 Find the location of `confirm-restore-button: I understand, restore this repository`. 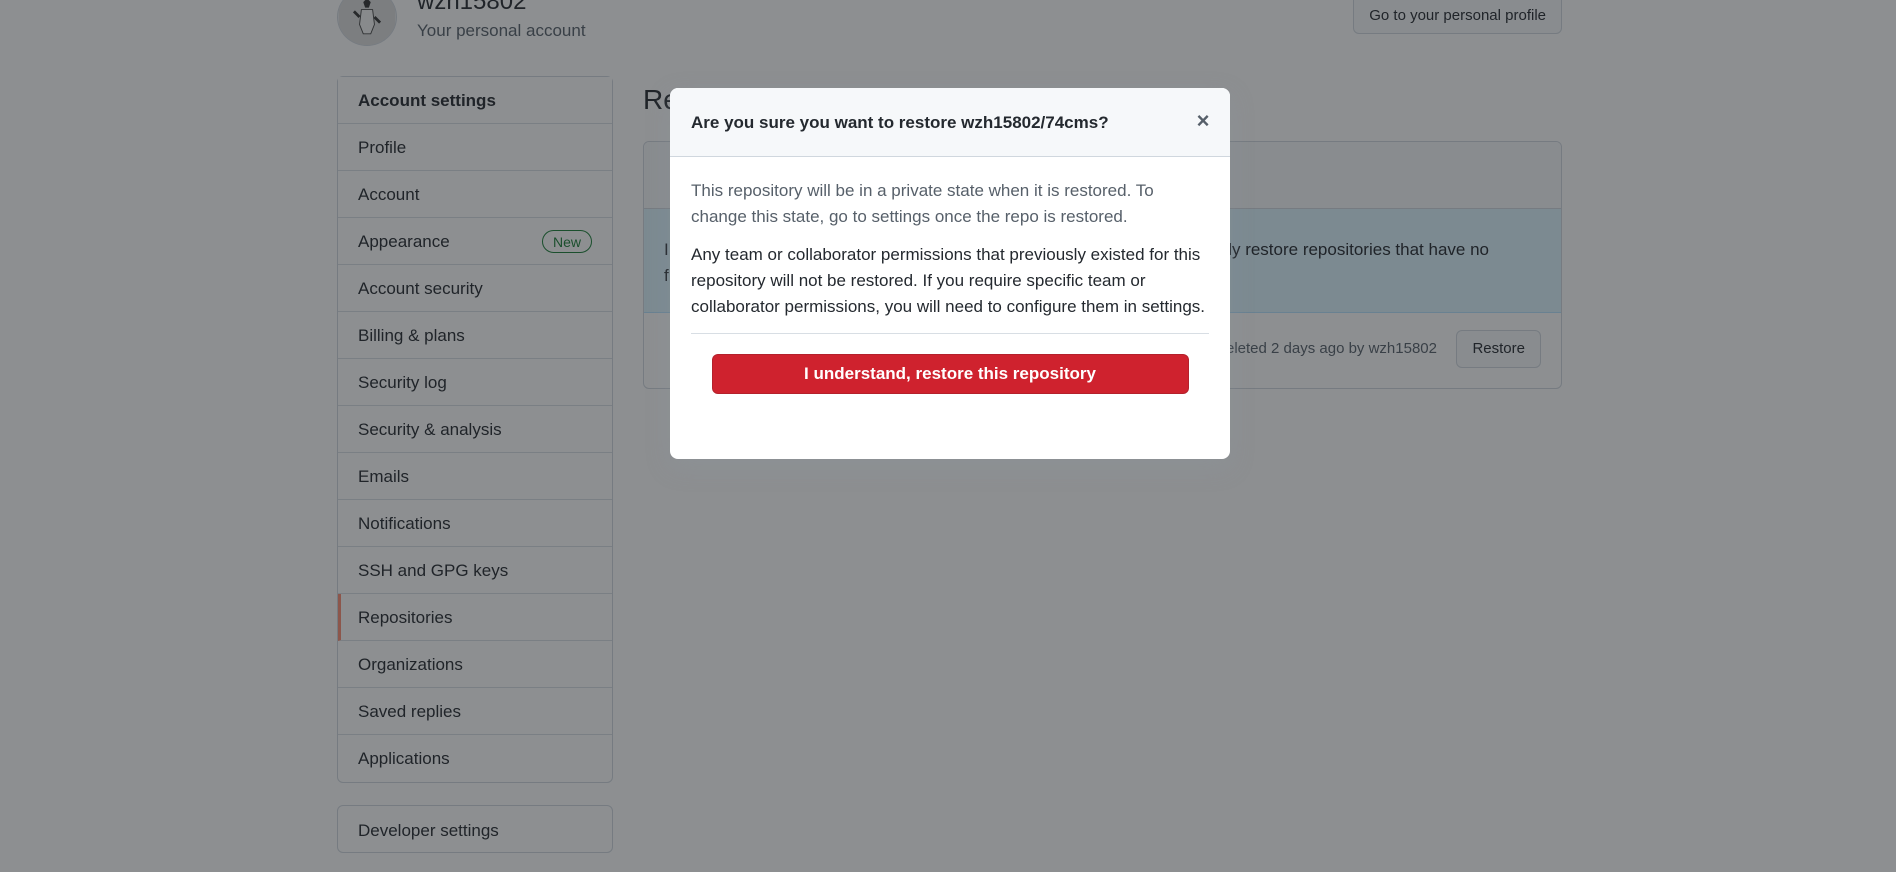

confirm-restore-button: I understand, restore this repository is located at coordinates (950, 374).